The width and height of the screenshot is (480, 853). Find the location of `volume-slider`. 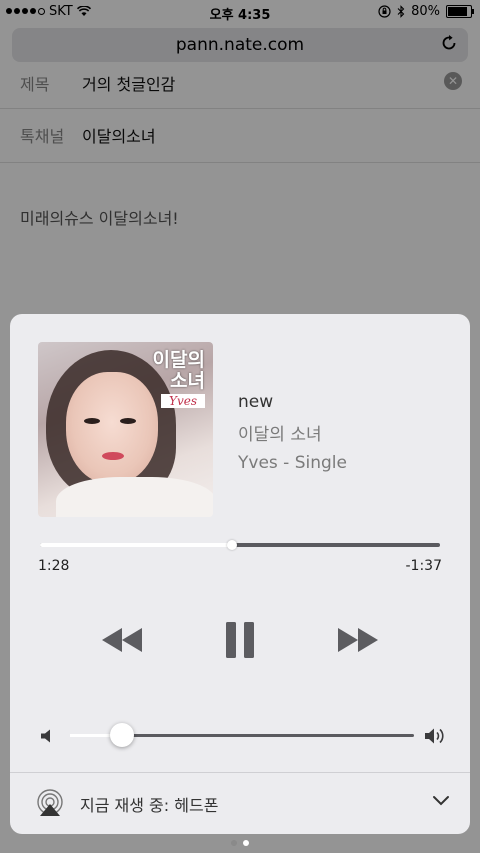

volume-slider is located at coordinates (242, 735).